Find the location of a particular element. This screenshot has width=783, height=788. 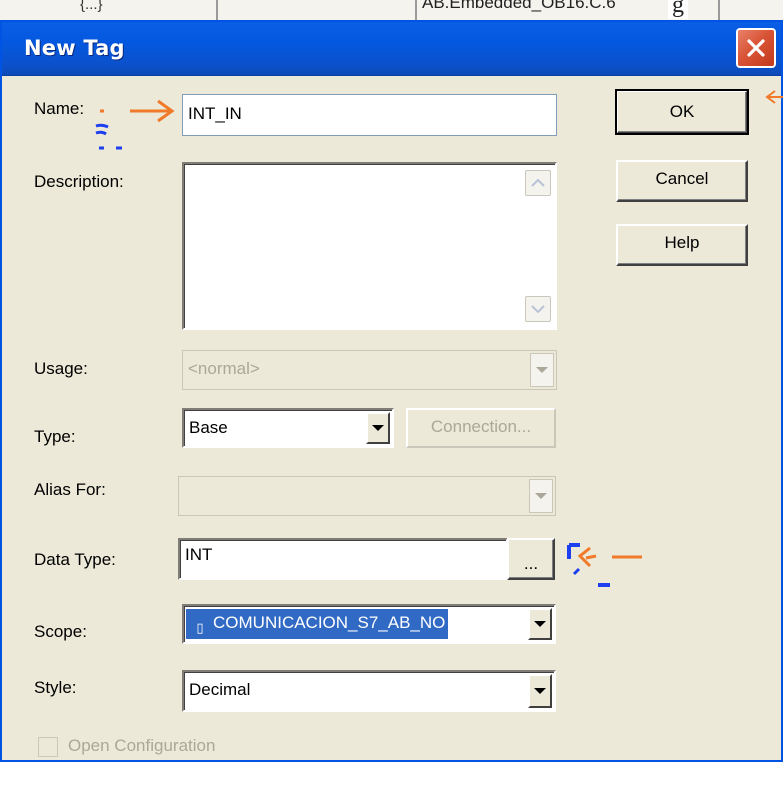

scribble-icon is located at coordinates (108, 136).